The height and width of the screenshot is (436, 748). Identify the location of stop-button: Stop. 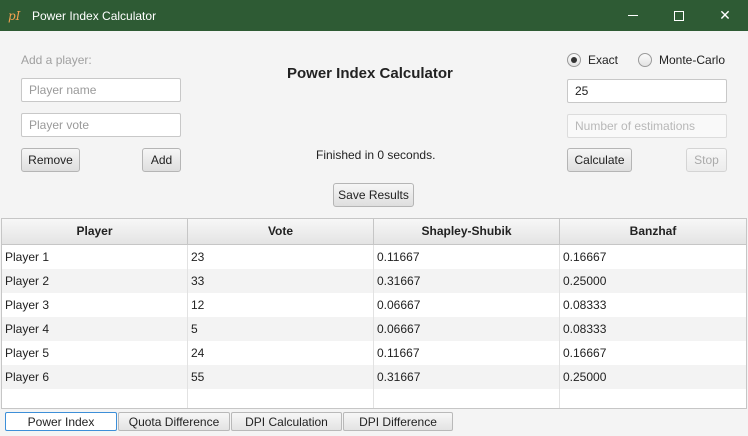
(706, 160).